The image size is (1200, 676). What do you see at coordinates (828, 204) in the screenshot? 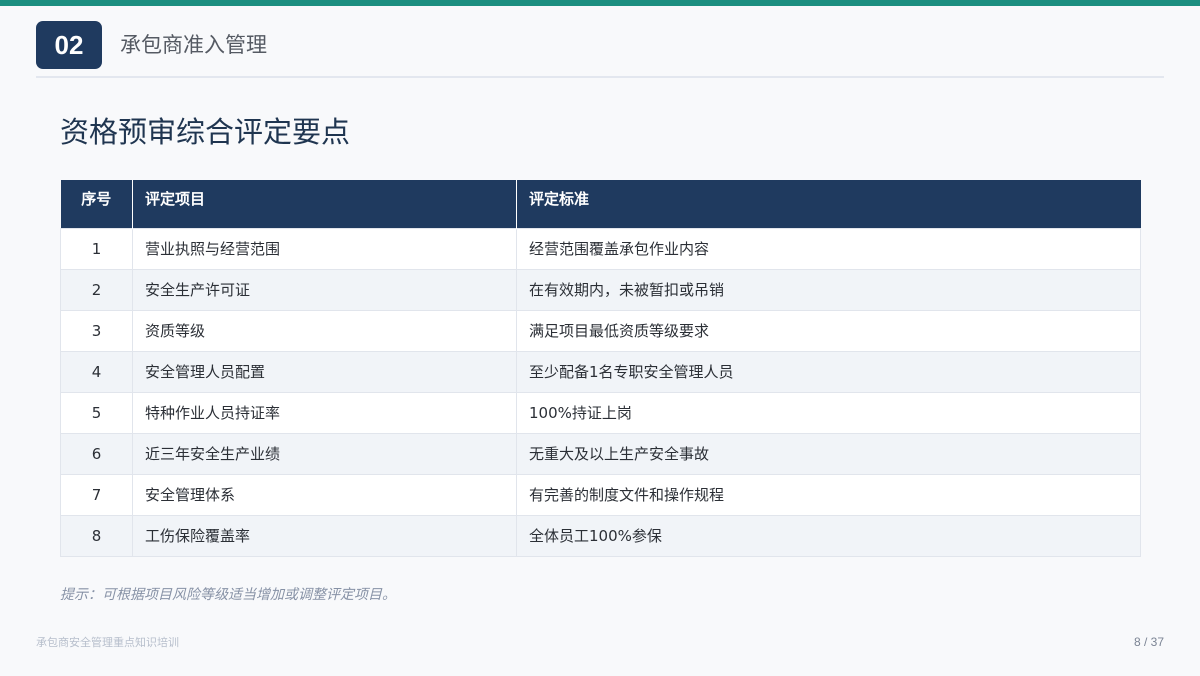
I see `header-standard: 评定标准` at bounding box center [828, 204].